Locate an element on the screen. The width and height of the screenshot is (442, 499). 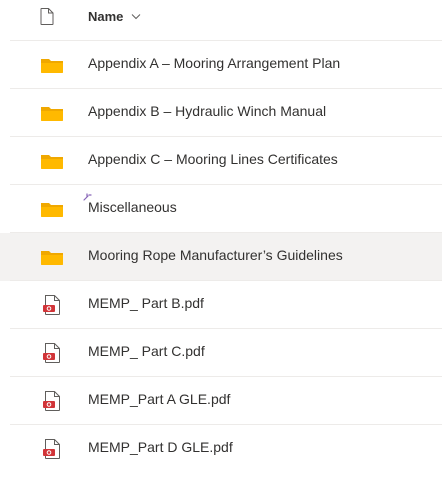
column-header-row: Name is located at coordinates (221, 20).